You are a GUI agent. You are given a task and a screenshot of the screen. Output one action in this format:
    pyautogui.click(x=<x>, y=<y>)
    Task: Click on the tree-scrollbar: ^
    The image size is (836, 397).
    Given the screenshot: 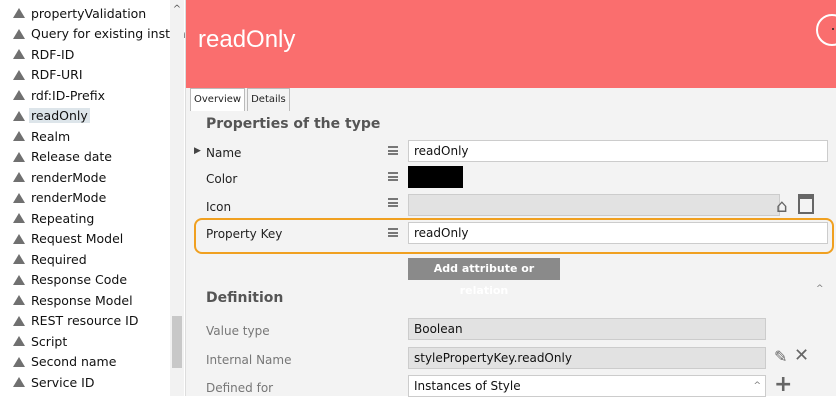 What is the action you would take?
    pyautogui.click(x=177, y=198)
    